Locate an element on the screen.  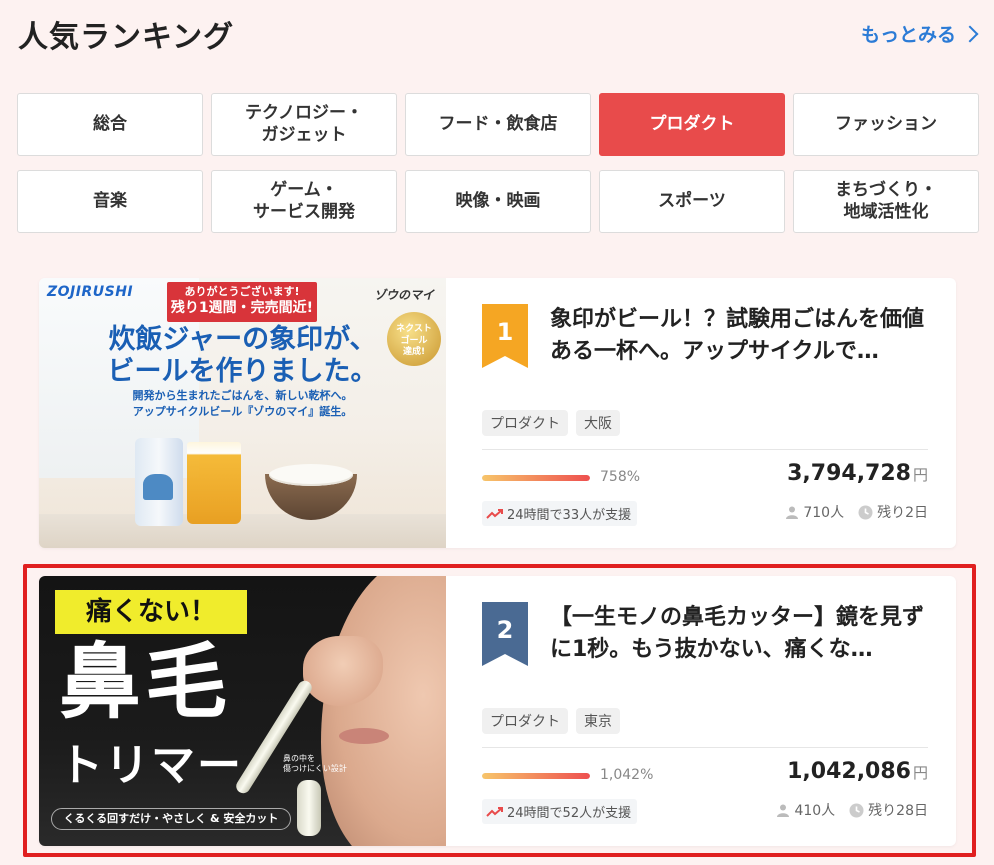
rank-number: 1 is located at coordinates (505, 332).